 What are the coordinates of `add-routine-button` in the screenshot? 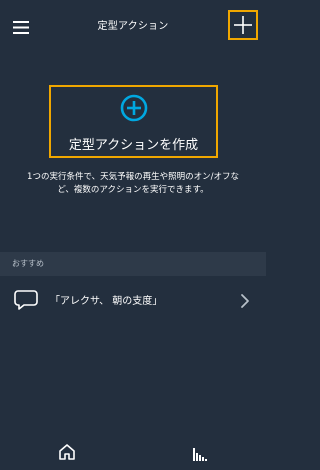 It's located at (243, 25).